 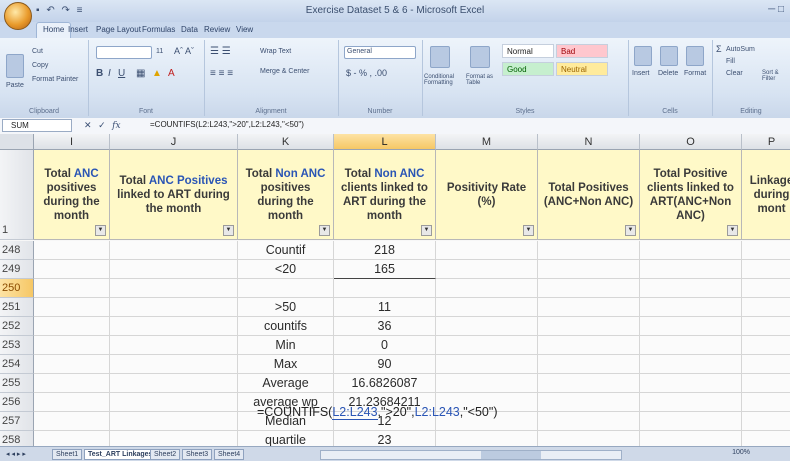 I want to click on column-header-k: K, so click(x=286, y=142).